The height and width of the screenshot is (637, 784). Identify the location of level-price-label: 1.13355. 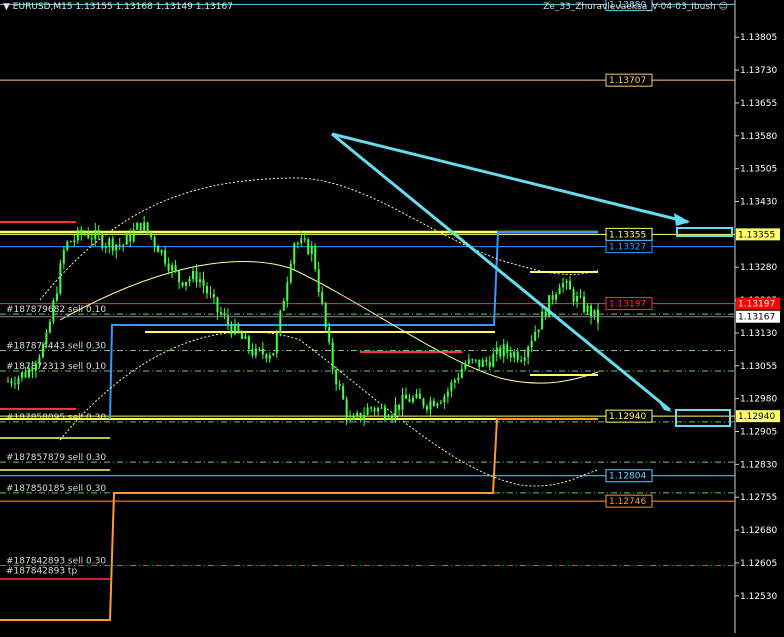
(627, 235).